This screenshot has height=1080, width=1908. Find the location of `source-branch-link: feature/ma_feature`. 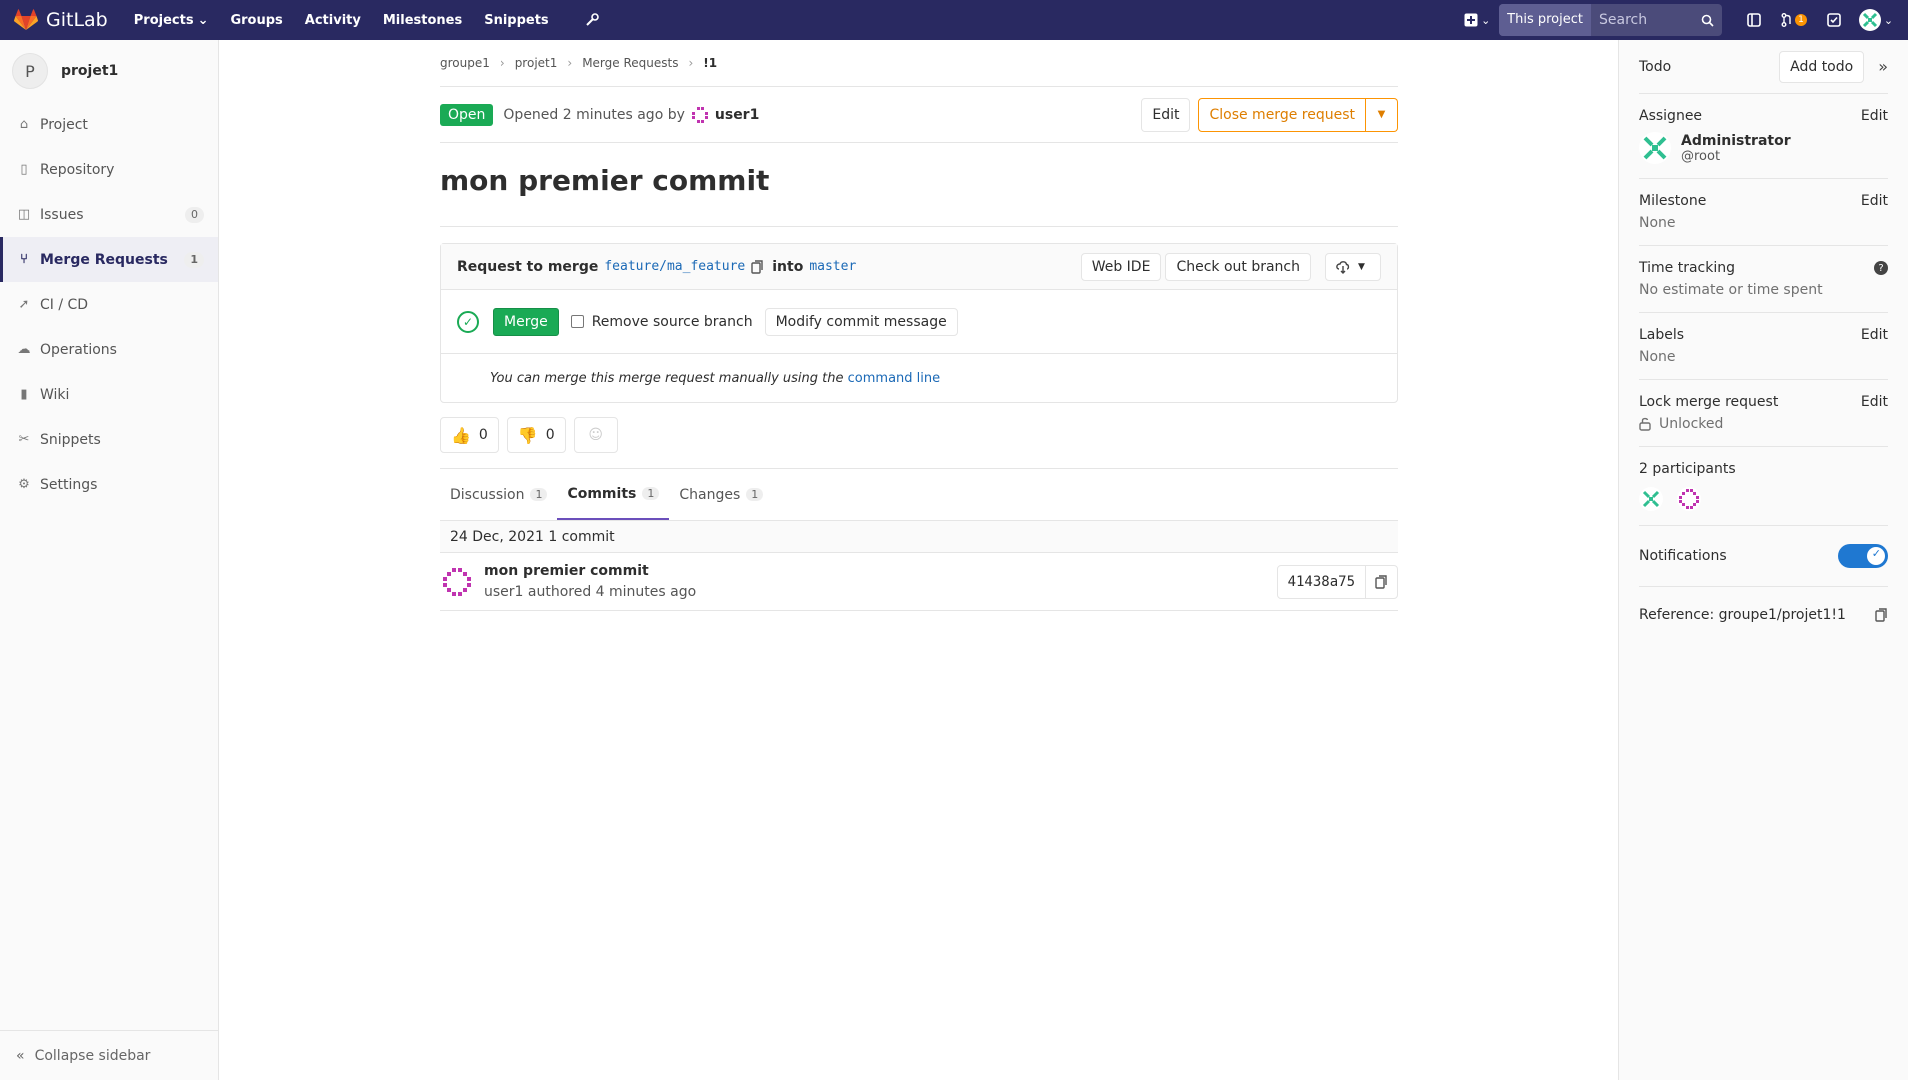

source-branch-link: feature/ma_feature is located at coordinates (674, 266).